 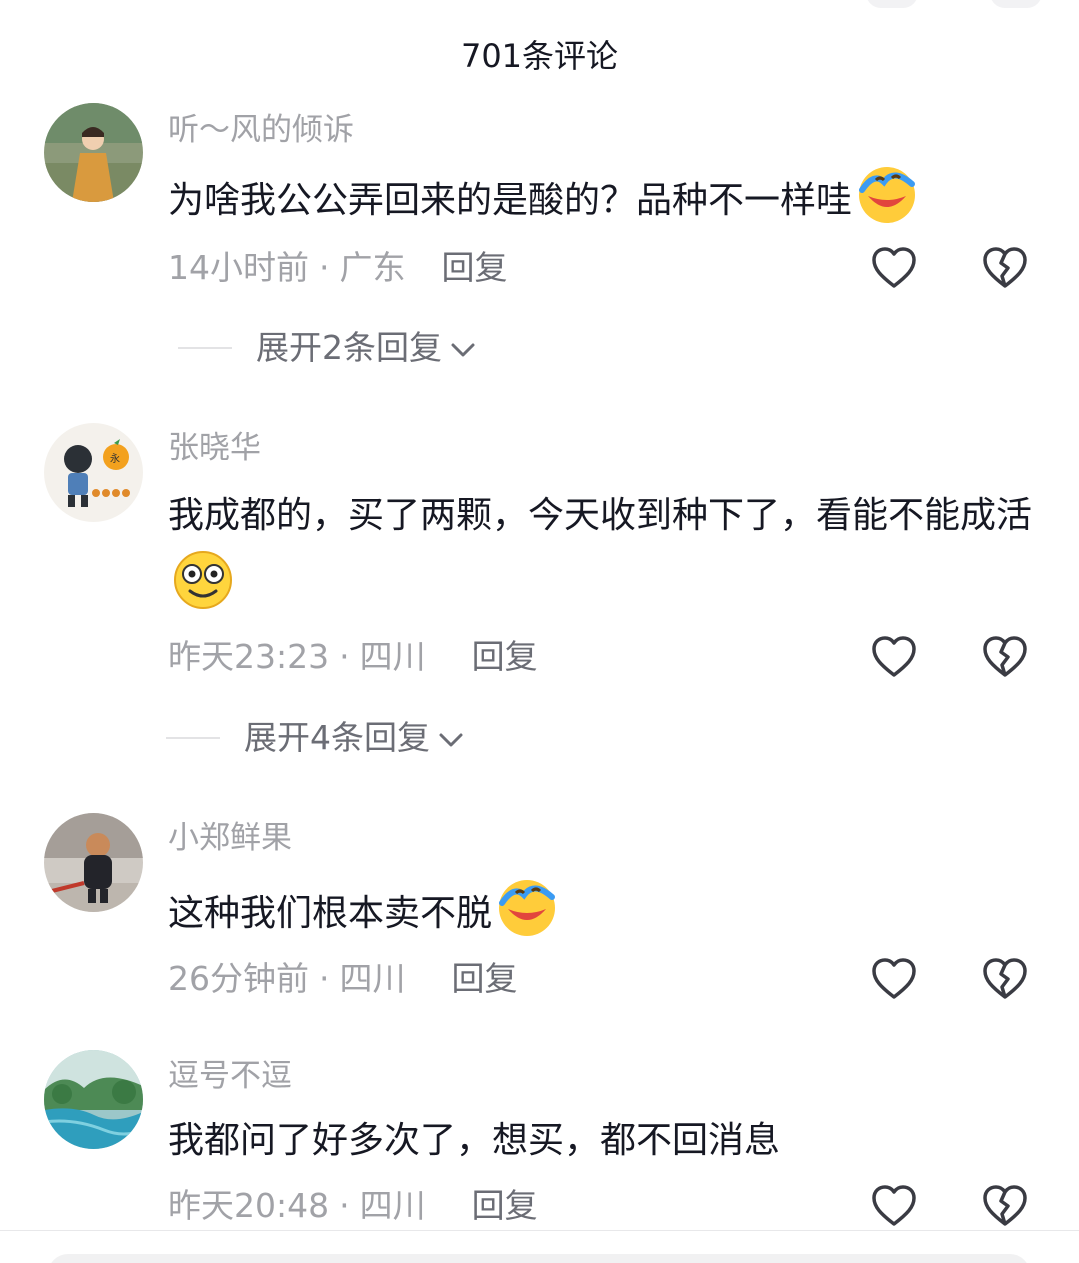 I want to click on top-action-button, so click(x=892, y=4).